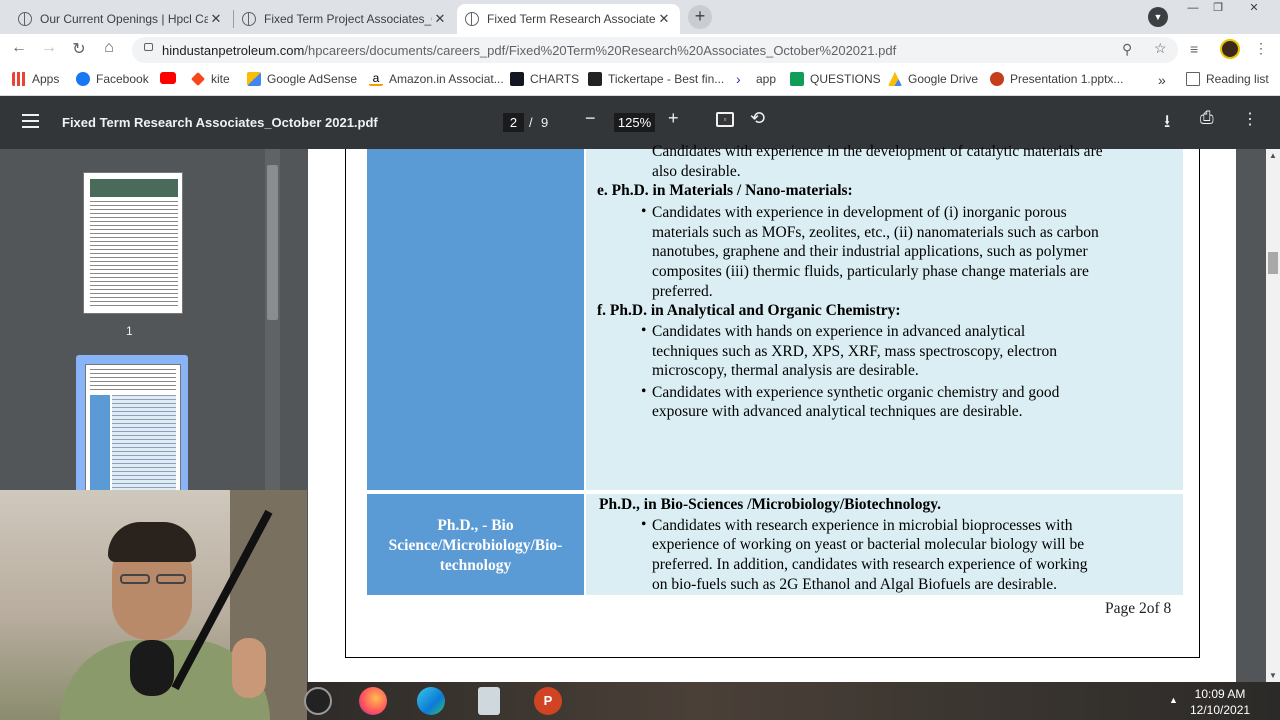 The width and height of the screenshot is (1280, 720). I want to click on fit-page-icon: ▫, so click(725, 119).